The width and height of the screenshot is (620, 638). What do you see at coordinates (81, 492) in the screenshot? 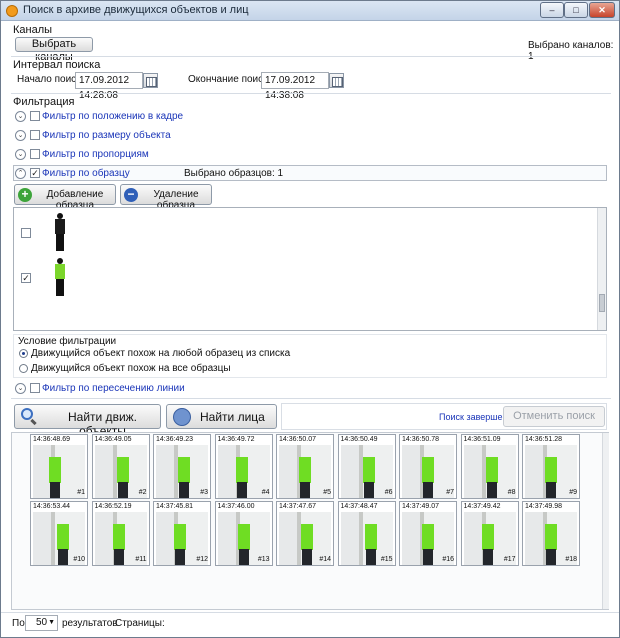
I see `result-number: #1` at bounding box center [81, 492].